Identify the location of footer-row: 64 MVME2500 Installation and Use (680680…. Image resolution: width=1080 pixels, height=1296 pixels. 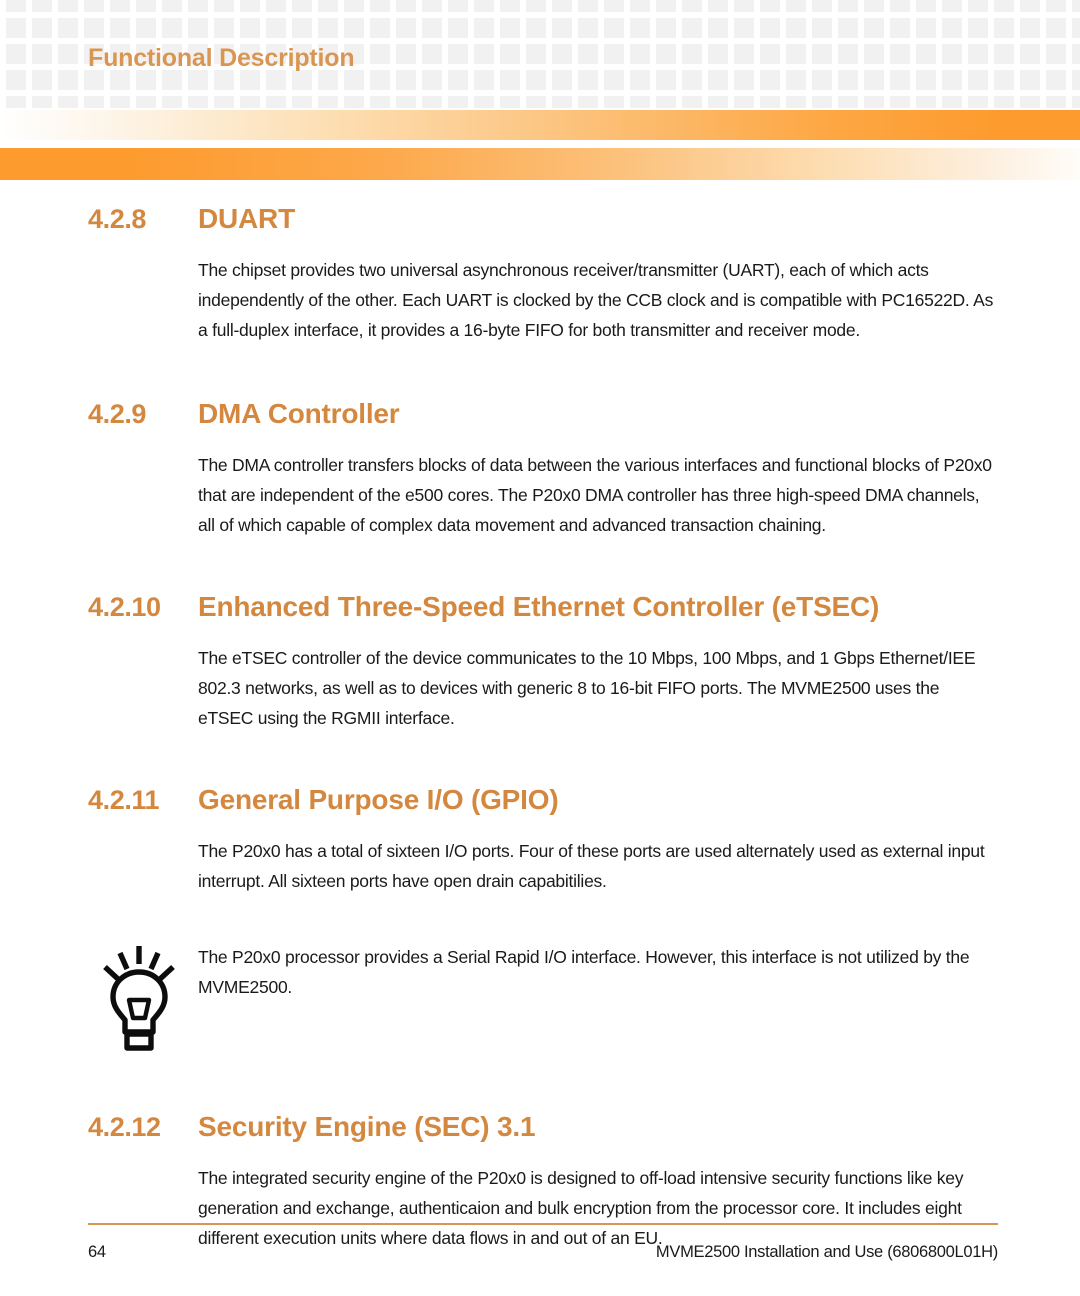
(543, 1252).